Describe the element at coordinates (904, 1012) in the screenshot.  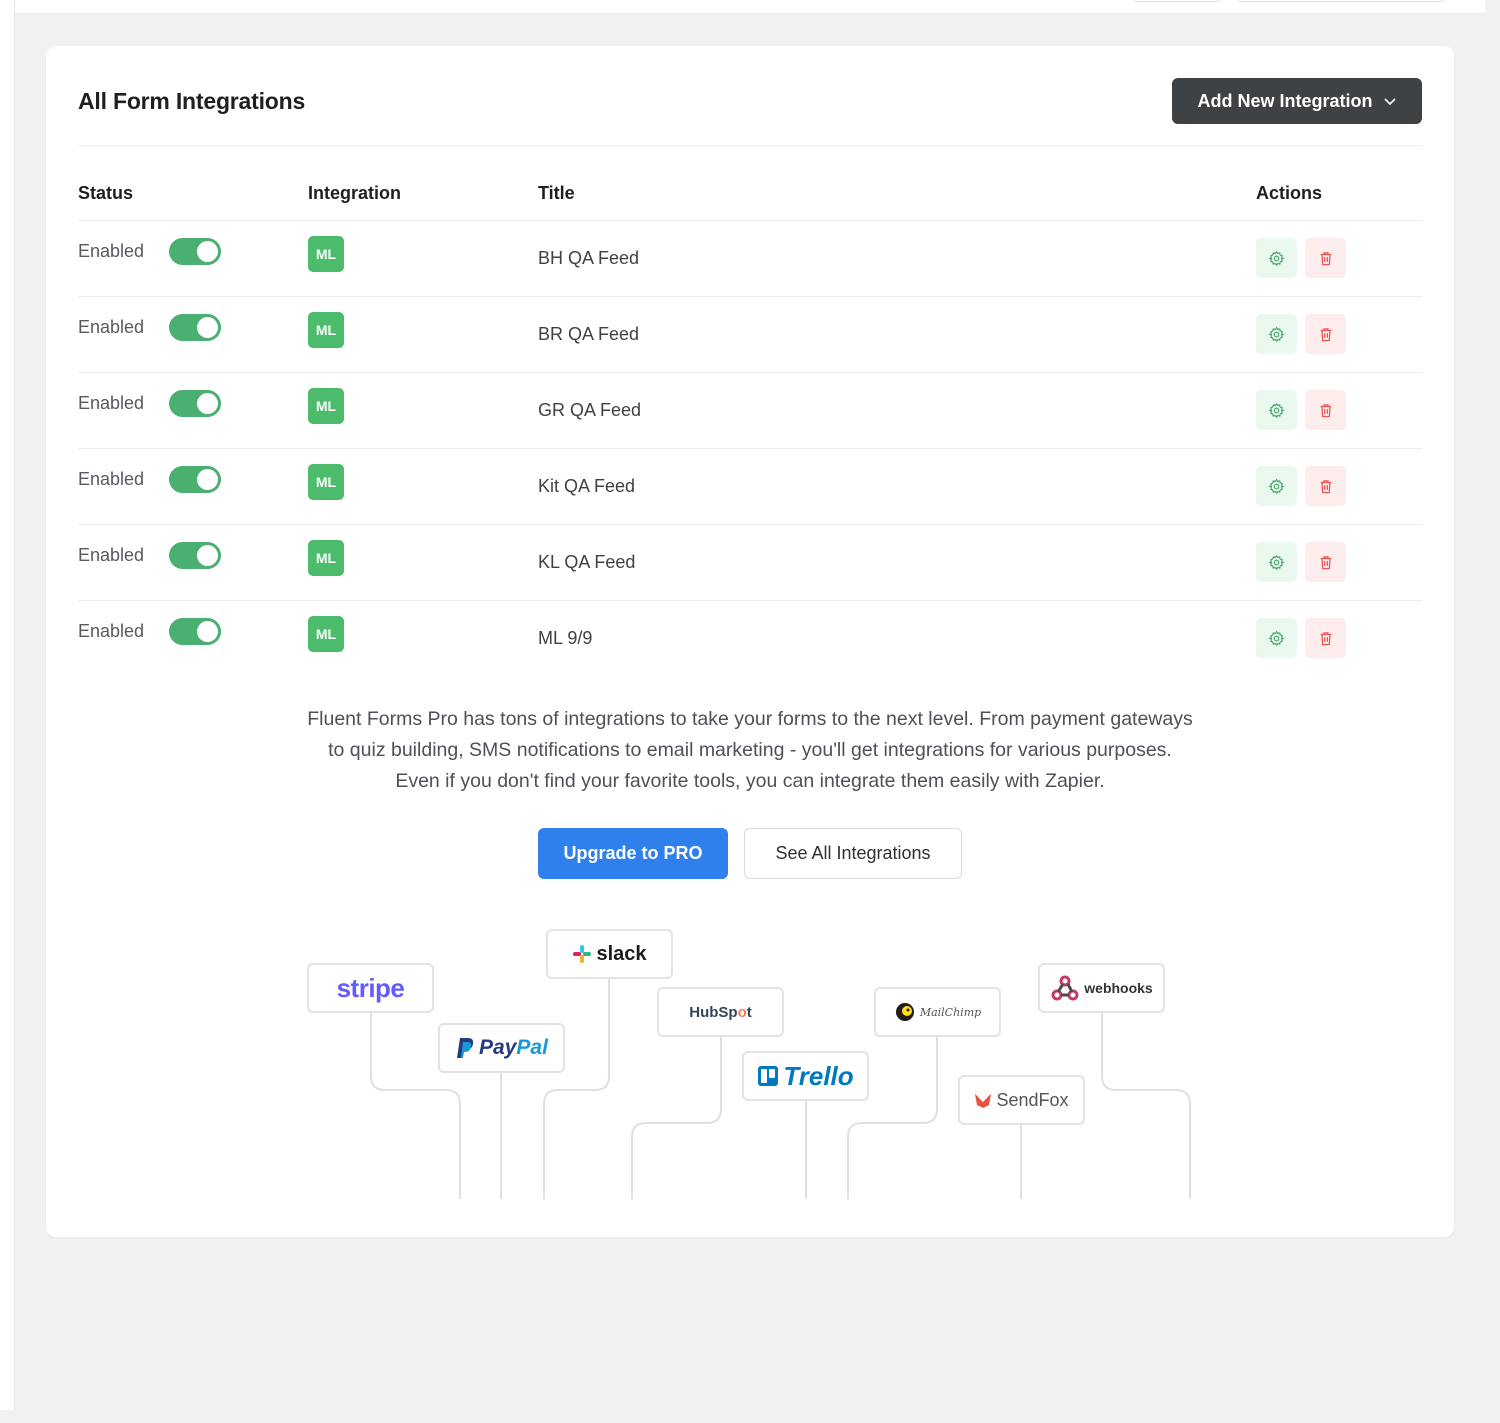
I see `mailchimp-icon` at that location.